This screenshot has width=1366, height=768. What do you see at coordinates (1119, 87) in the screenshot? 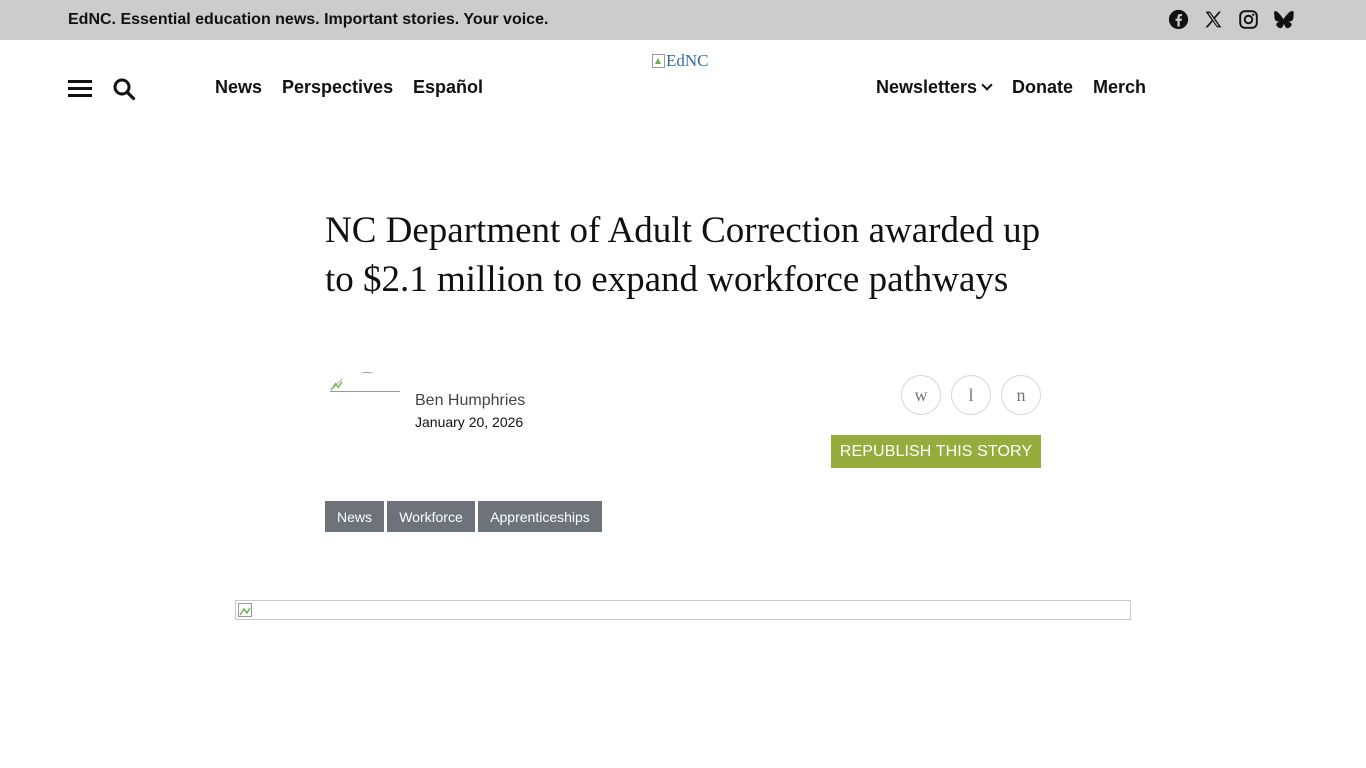
I see `nav-merch: Merch` at bounding box center [1119, 87].